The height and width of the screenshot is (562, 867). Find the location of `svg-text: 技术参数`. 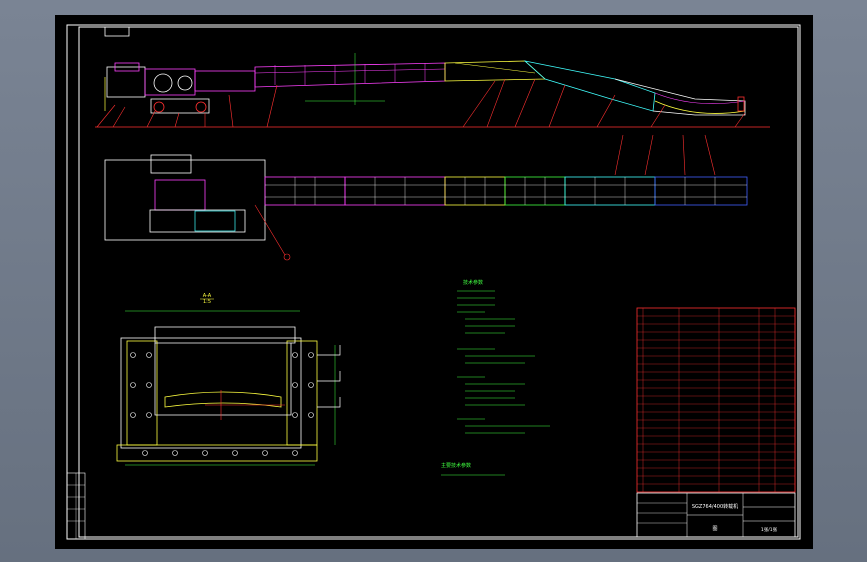

svg-text: 技术参数 is located at coordinates (473, 282).